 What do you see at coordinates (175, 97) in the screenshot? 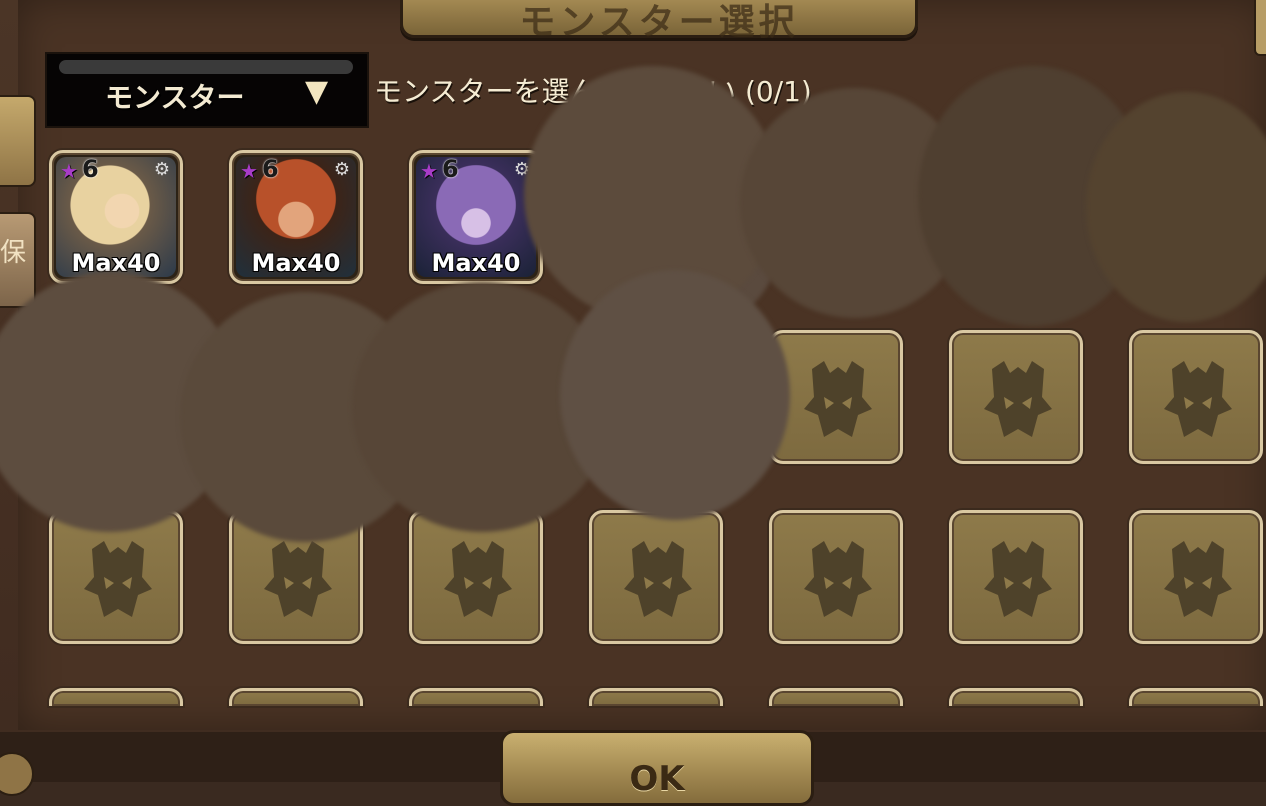
I see `dropdown-label: モンスター` at bounding box center [175, 97].